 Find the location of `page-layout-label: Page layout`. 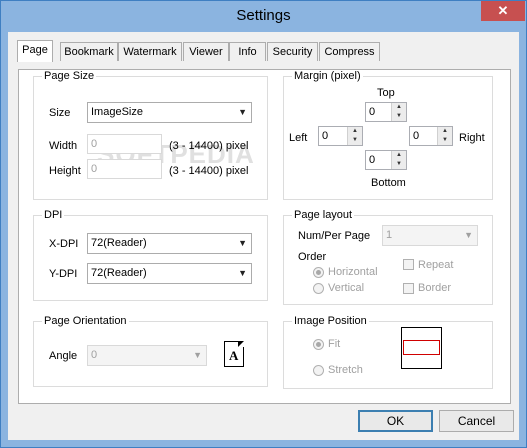

page-layout-label: Page layout is located at coordinates (323, 215).